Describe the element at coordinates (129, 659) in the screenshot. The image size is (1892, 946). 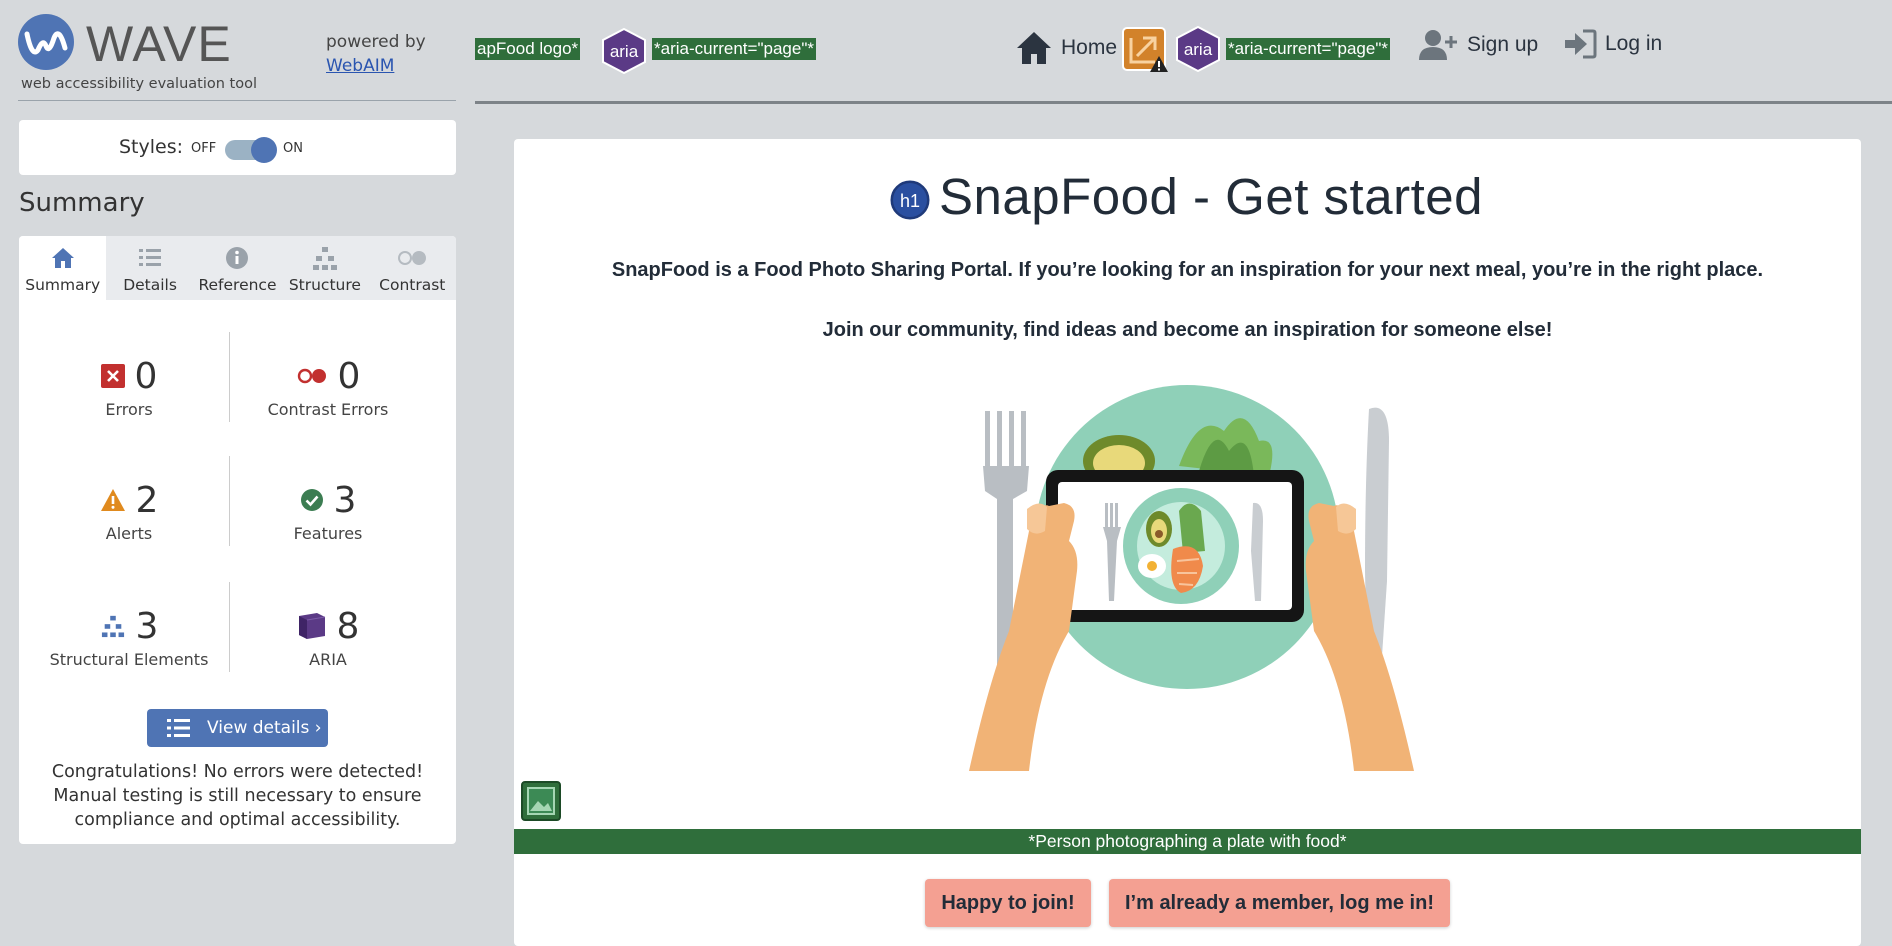
I see `structural-label: Structural Elements` at that location.